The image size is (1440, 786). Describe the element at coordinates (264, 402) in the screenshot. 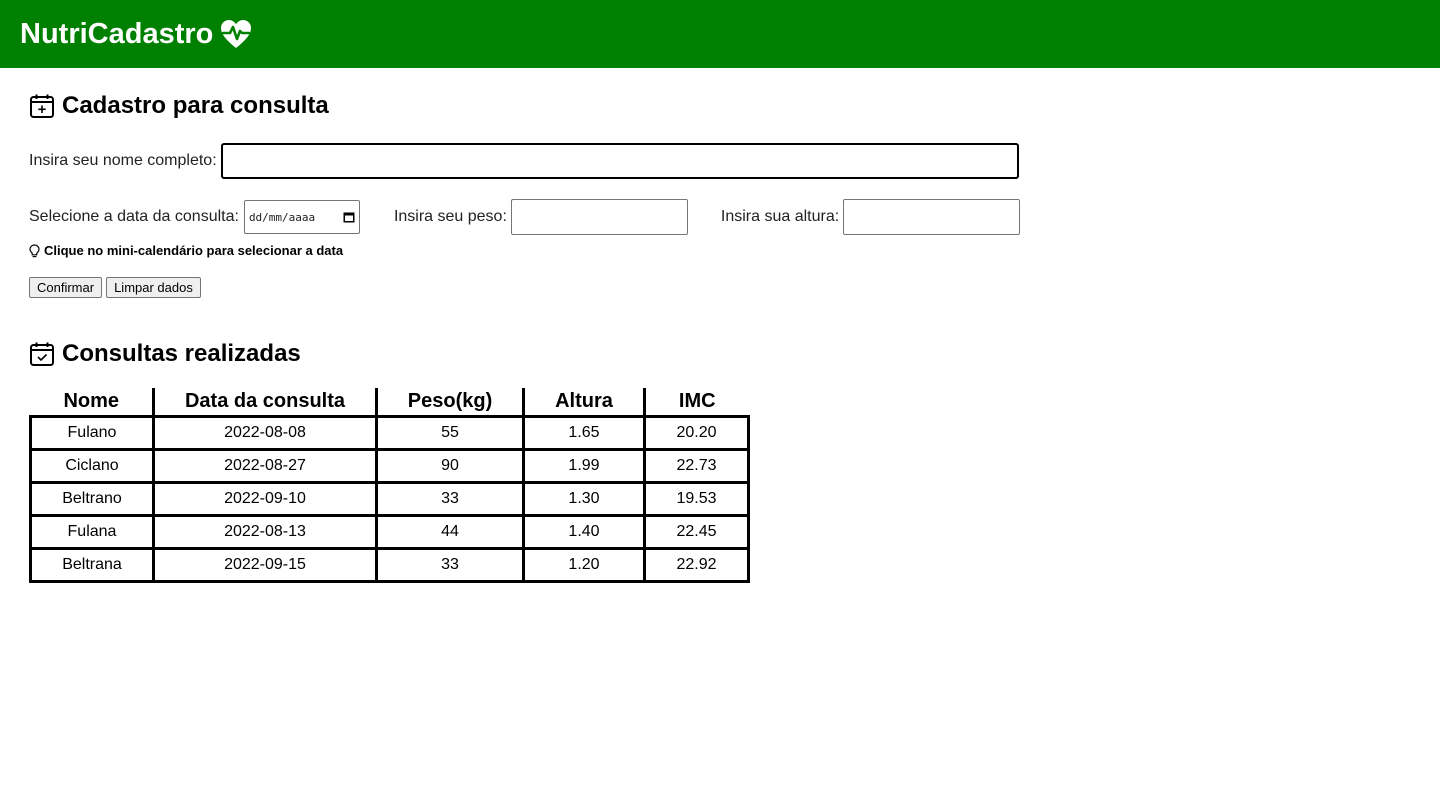

I see `column-header-data: Data da consulta` at that location.